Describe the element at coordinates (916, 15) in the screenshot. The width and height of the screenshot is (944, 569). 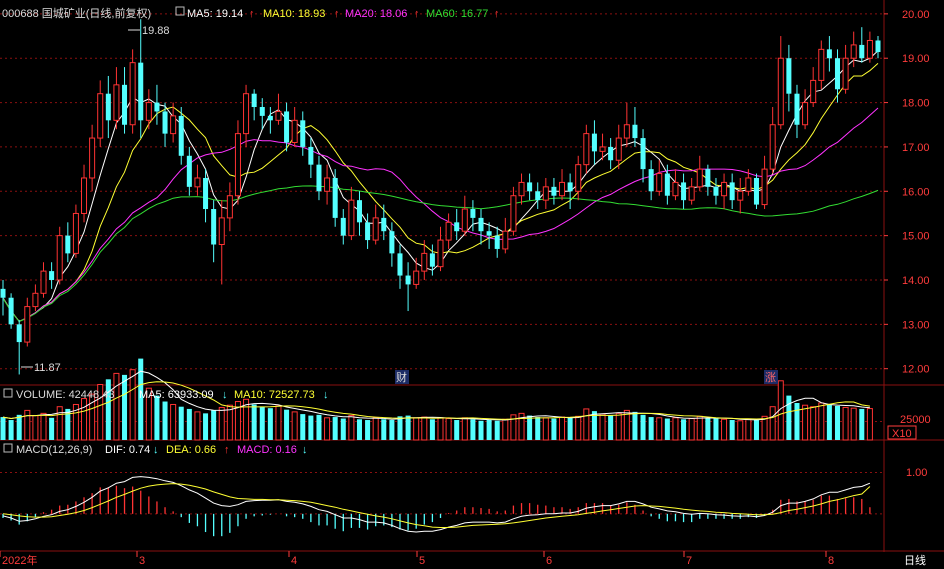
I see `price-axis-label: 20.00` at that location.